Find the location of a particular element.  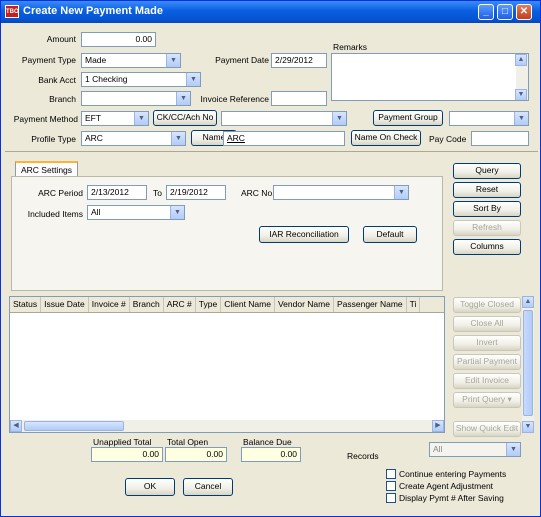

name-field: ARC is located at coordinates (284, 138).